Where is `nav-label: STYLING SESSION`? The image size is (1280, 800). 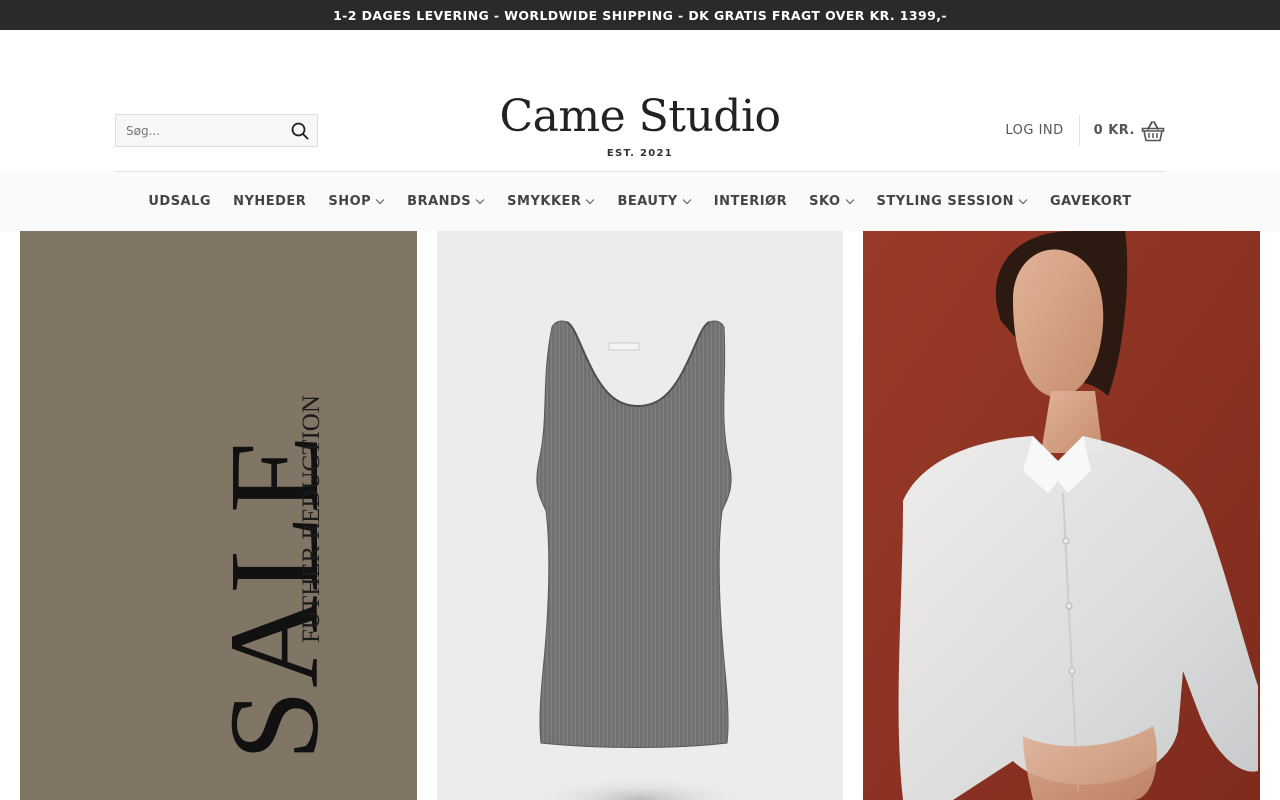 nav-label: STYLING SESSION is located at coordinates (945, 201).